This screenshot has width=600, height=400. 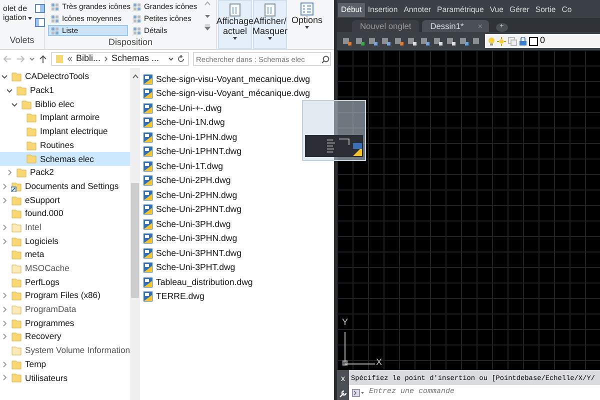 What do you see at coordinates (184, 123) in the screenshot?
I see `file-item: Sche-Uni-1N.dwg` at bounding box center [184, 123].